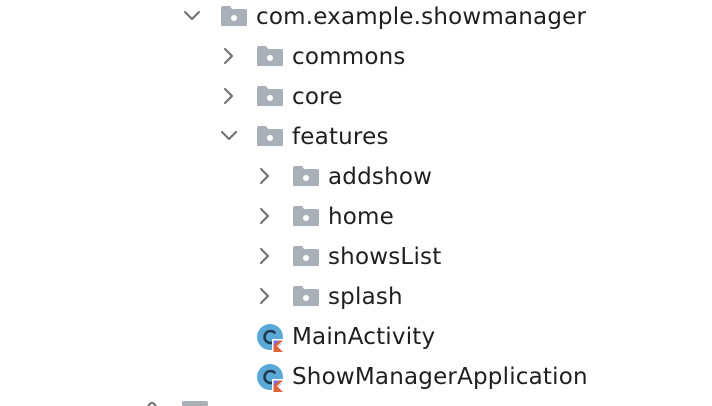  I want to click on tree-item-label: features, so click(340, 137).